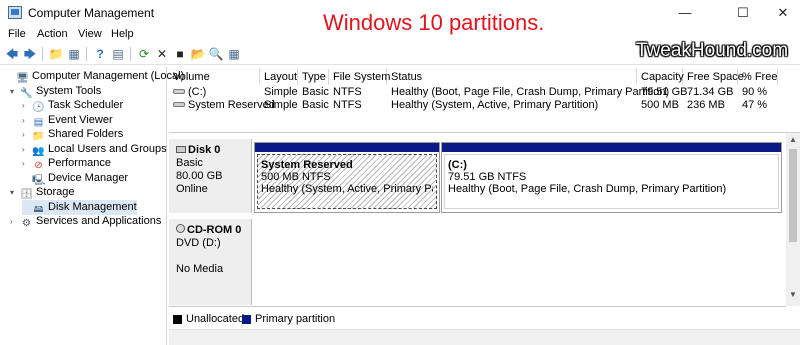  Describe the element at coordinates (86, 134) in the screenshot. I see `tree-item-label: Shared Folders` at that location.